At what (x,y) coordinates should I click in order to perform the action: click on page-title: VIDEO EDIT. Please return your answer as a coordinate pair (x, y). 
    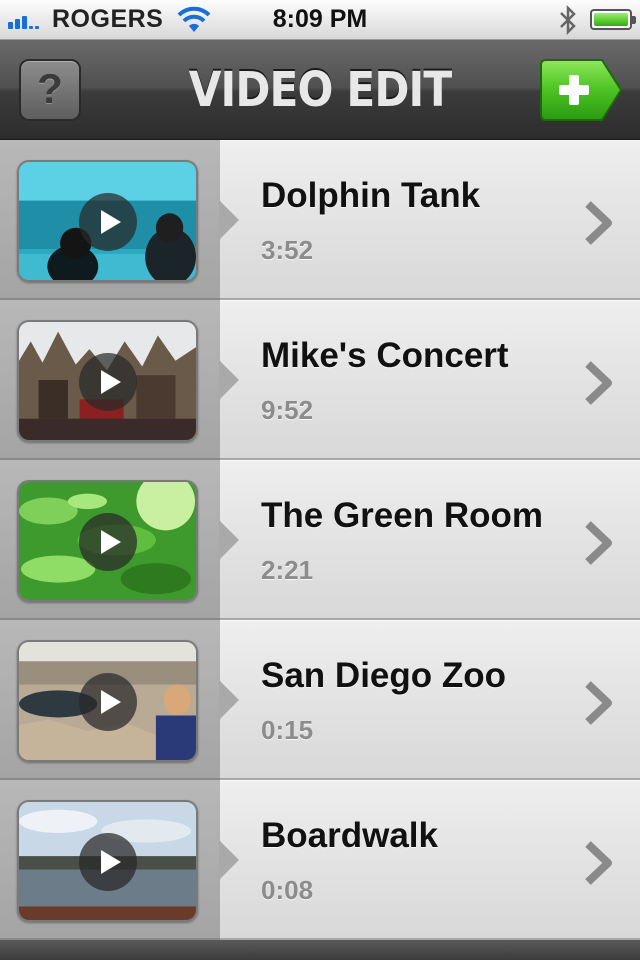
    Looking at the image, I should click on (320, 90).